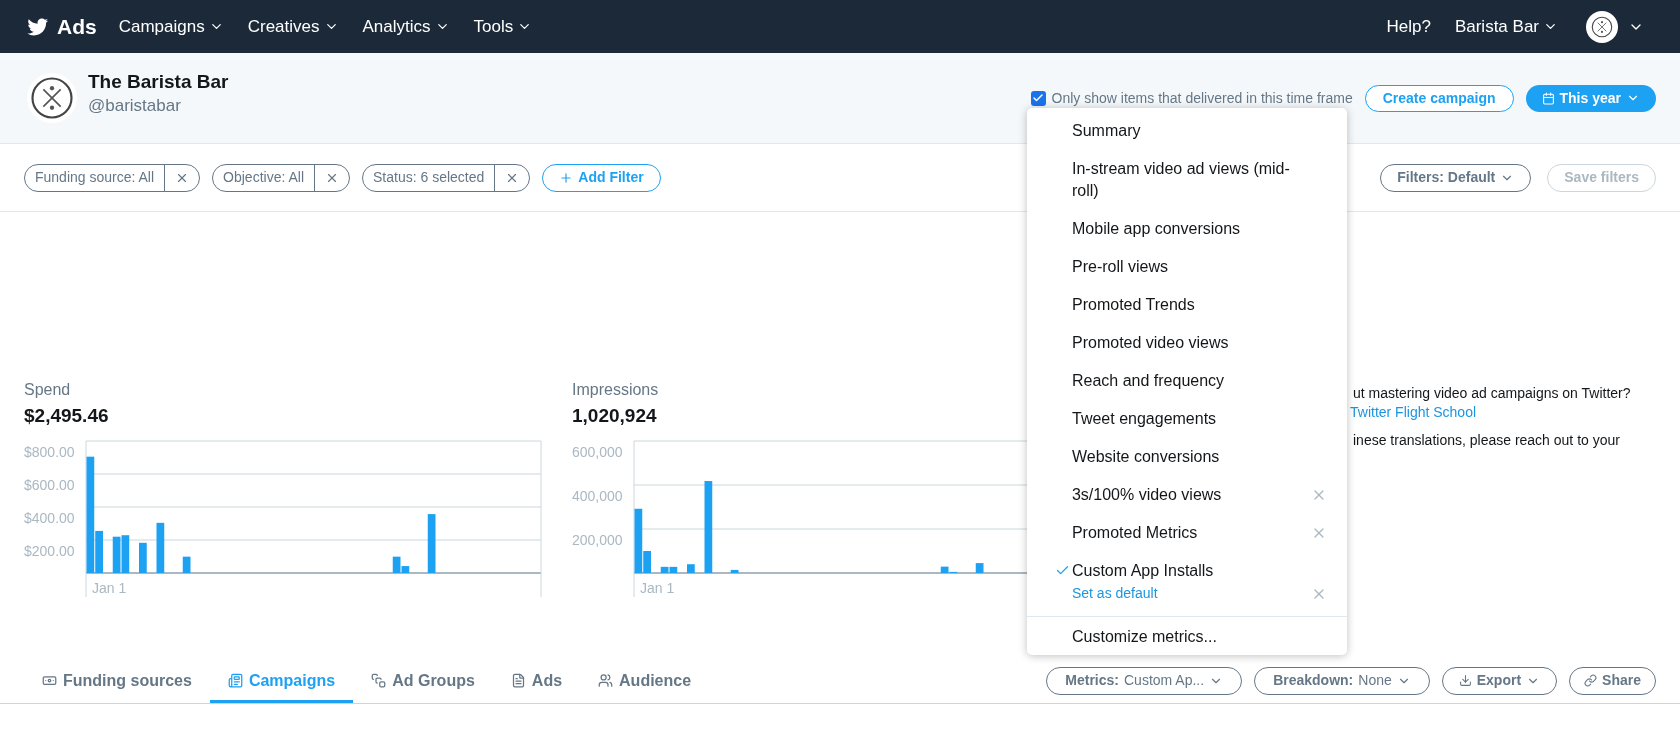  What do you see at coordinates (95, 177) in the screenshot?
I see `filter-label: Funding source: All` at bounding box center [95, 177].